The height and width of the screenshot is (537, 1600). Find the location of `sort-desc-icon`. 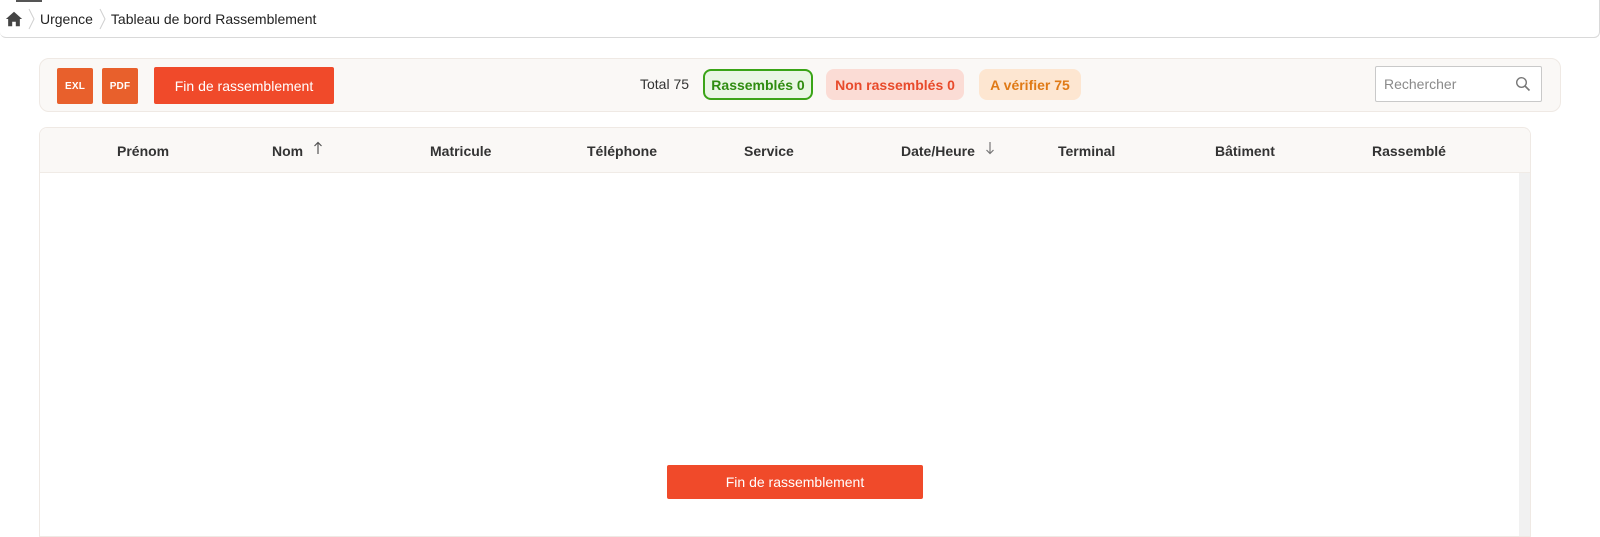

sort-desc-icon is located at coordinates (990, 148).